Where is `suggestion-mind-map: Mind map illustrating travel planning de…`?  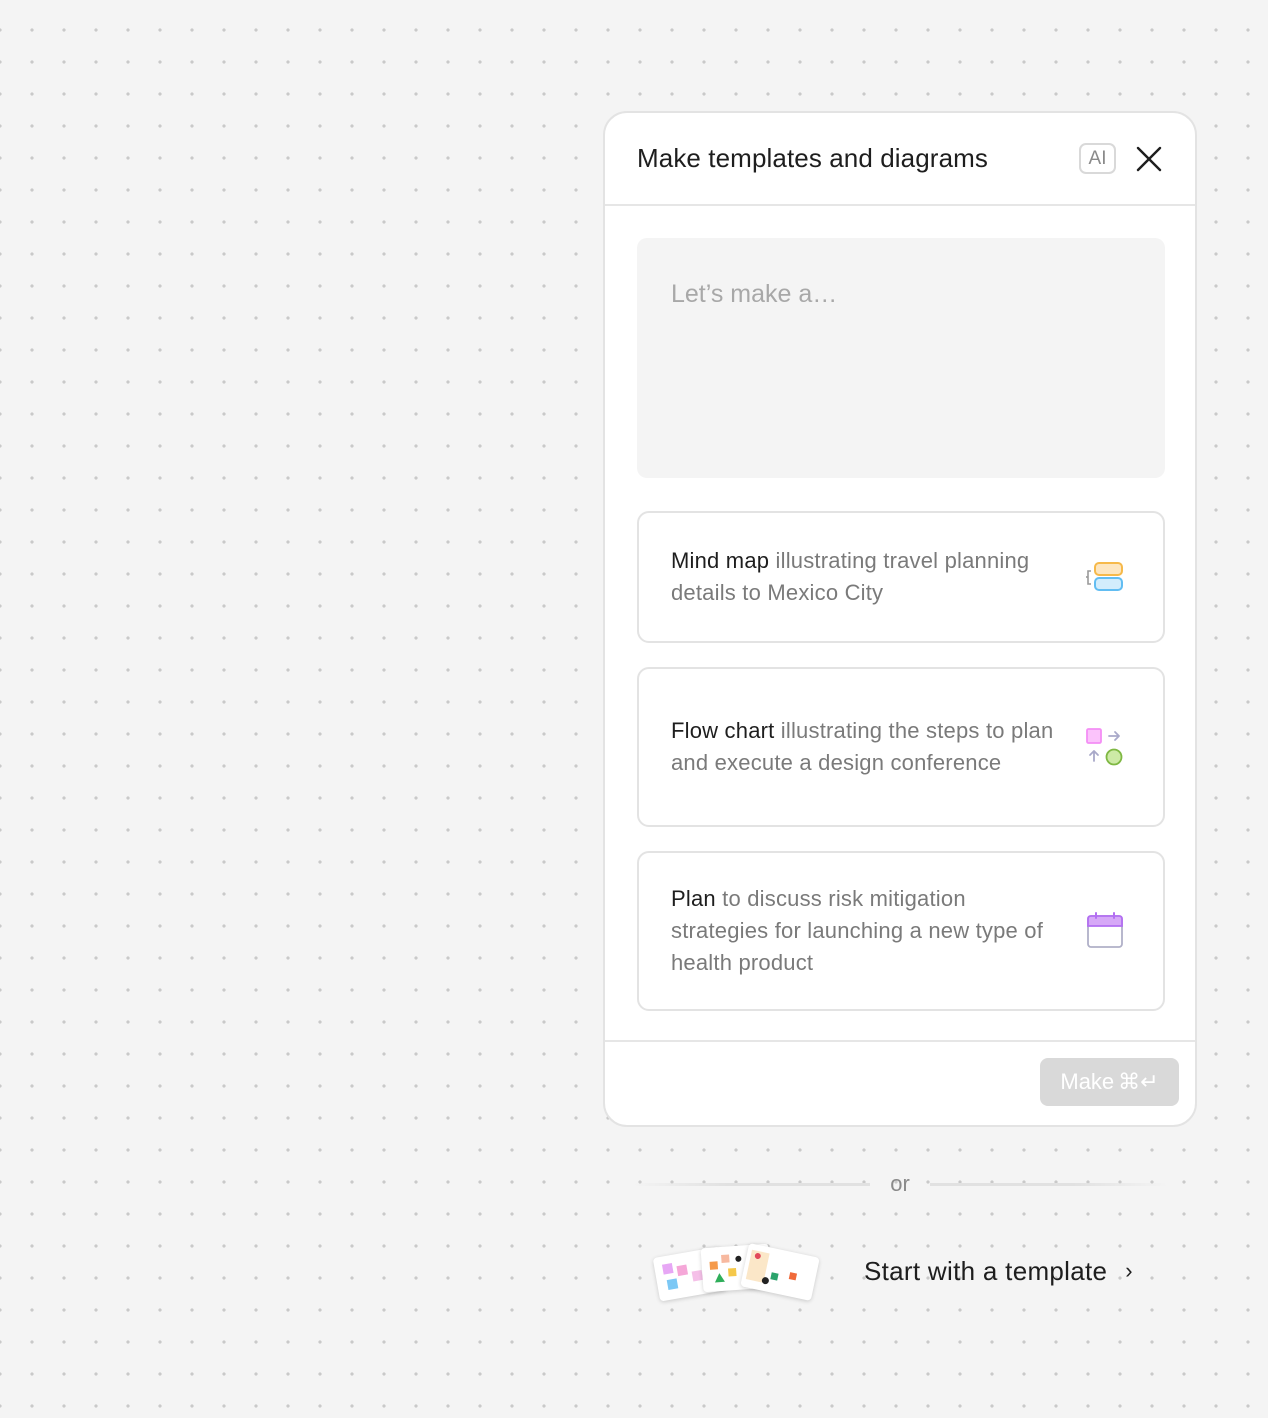 suggestion-mind-map: Mind map illustrating travel planning de… is located at coordinates (901, 577).